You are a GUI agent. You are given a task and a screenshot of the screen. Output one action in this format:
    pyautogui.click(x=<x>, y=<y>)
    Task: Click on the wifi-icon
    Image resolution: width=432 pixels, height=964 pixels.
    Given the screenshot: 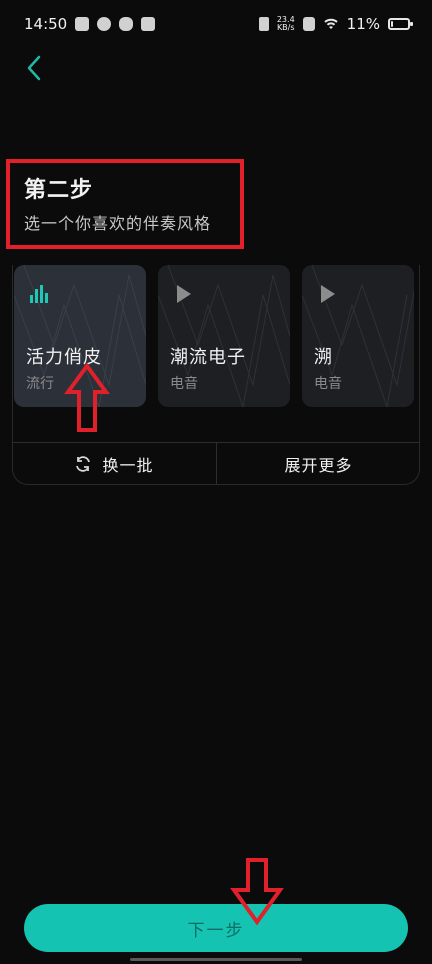 What is the action you would take?
    pyautogui.click(x=330, y=23)
    